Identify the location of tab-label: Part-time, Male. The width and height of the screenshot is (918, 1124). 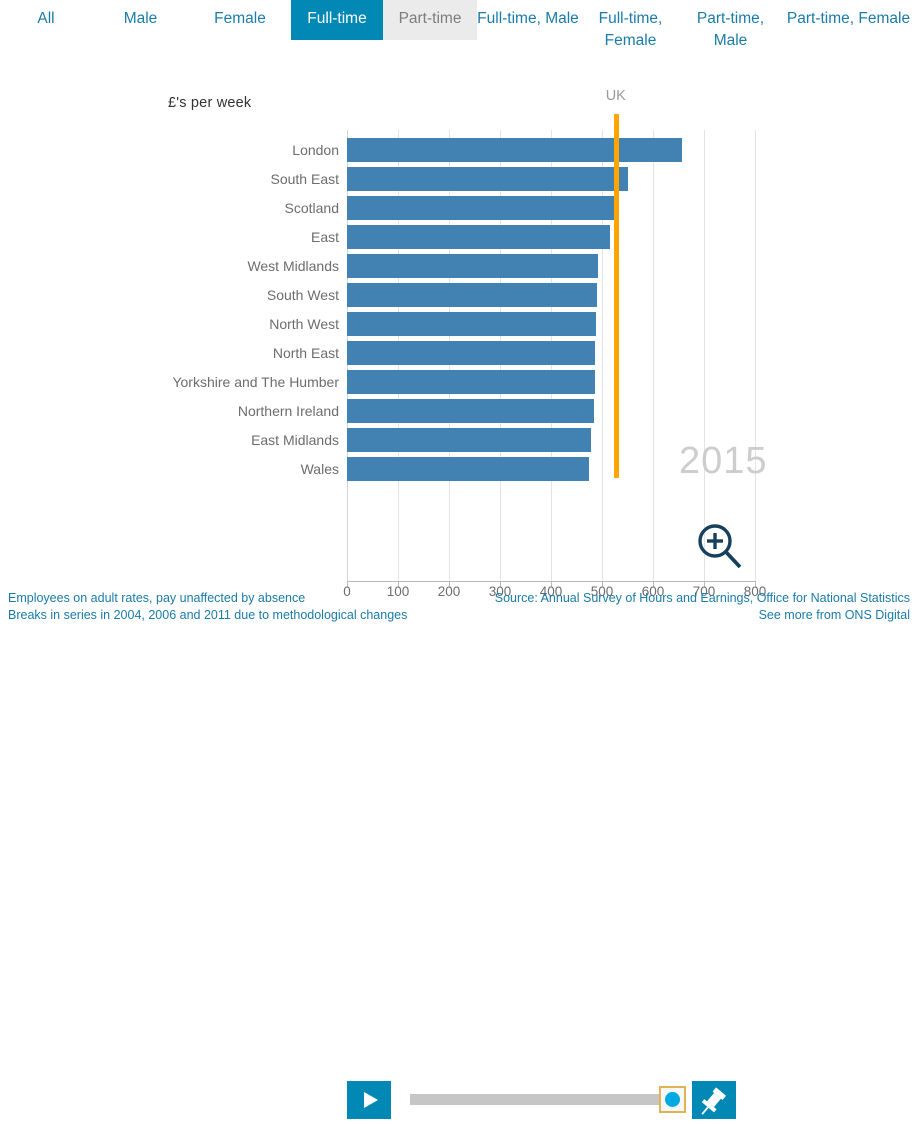
(730, 29).